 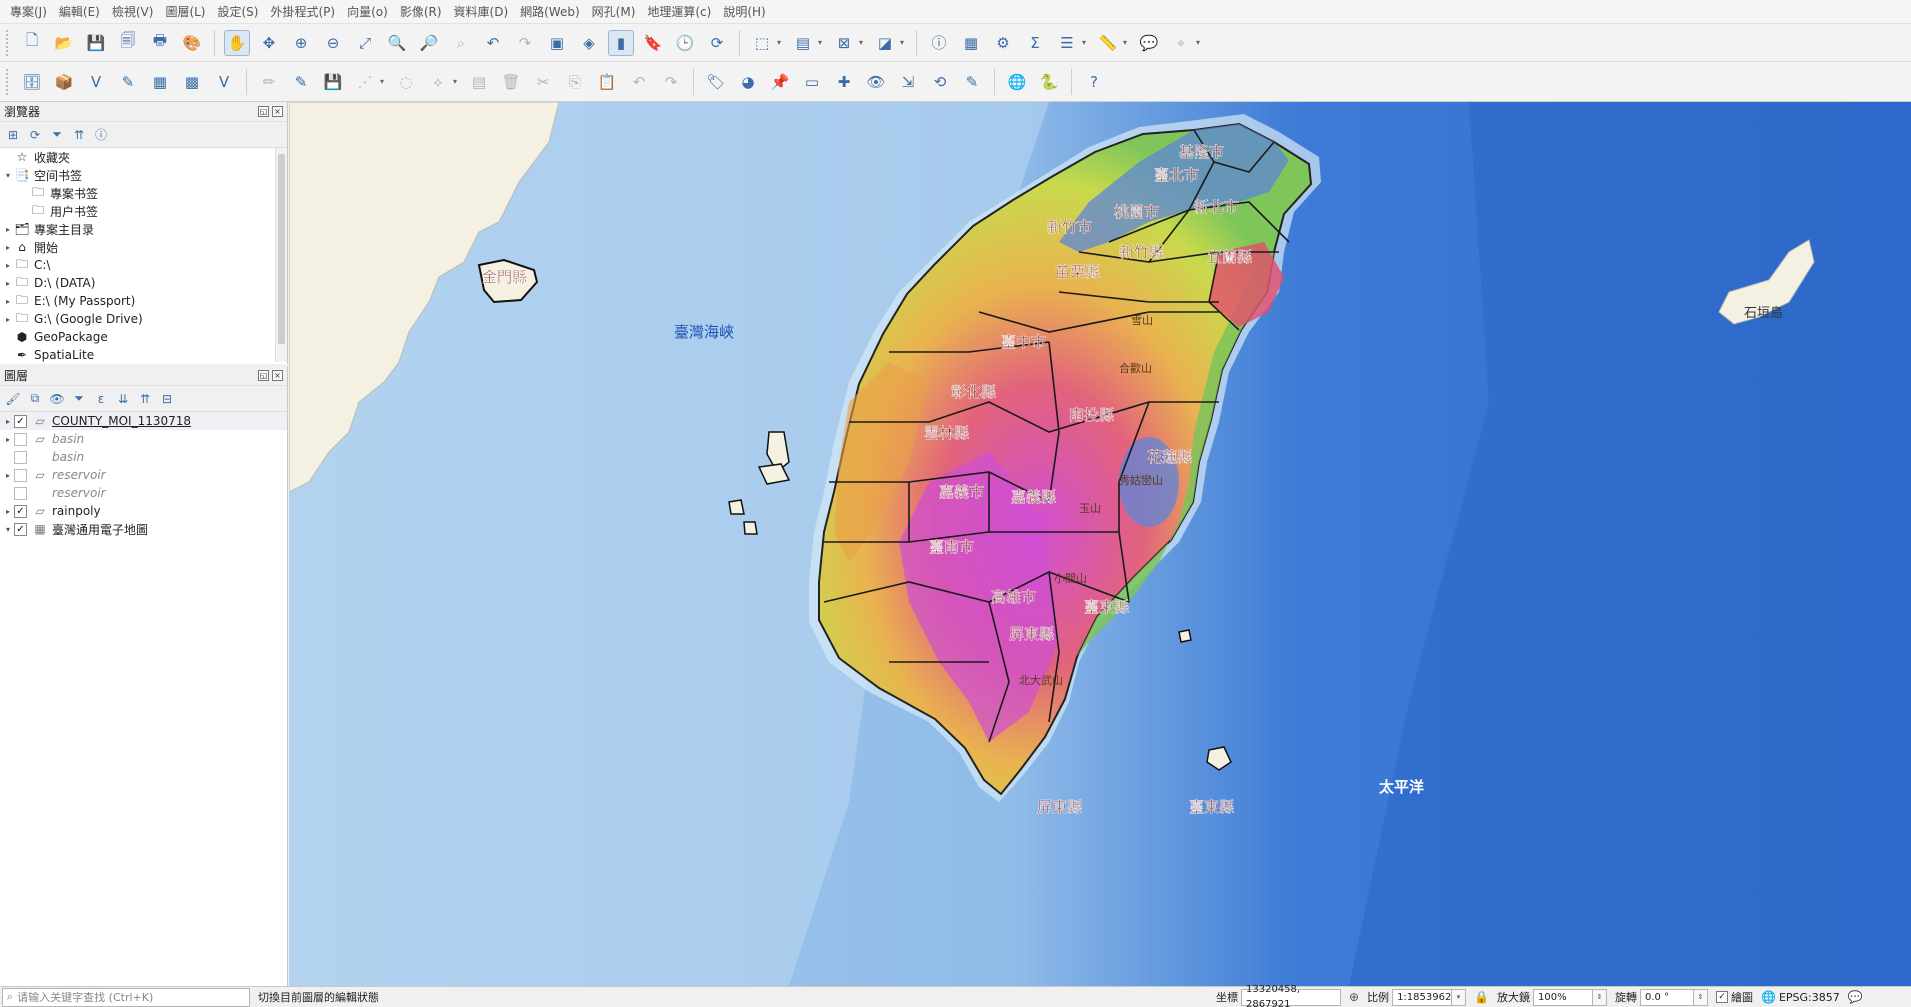 What do you see at coordinates (143, 247) in the screenshot?
I see `browser-item: ▸ ⌂ 開始` at bounding box center [143, 247].